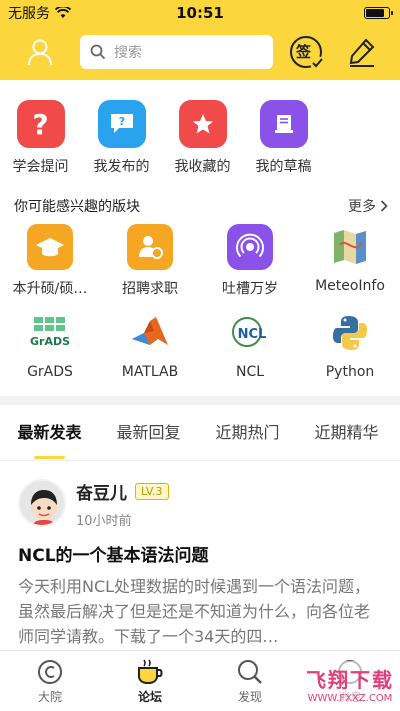 The image size is (400, 711). What do you see at coordinates (50, 672) in the screenshot?
I see `home-icon` at bounding box center [50, 672].